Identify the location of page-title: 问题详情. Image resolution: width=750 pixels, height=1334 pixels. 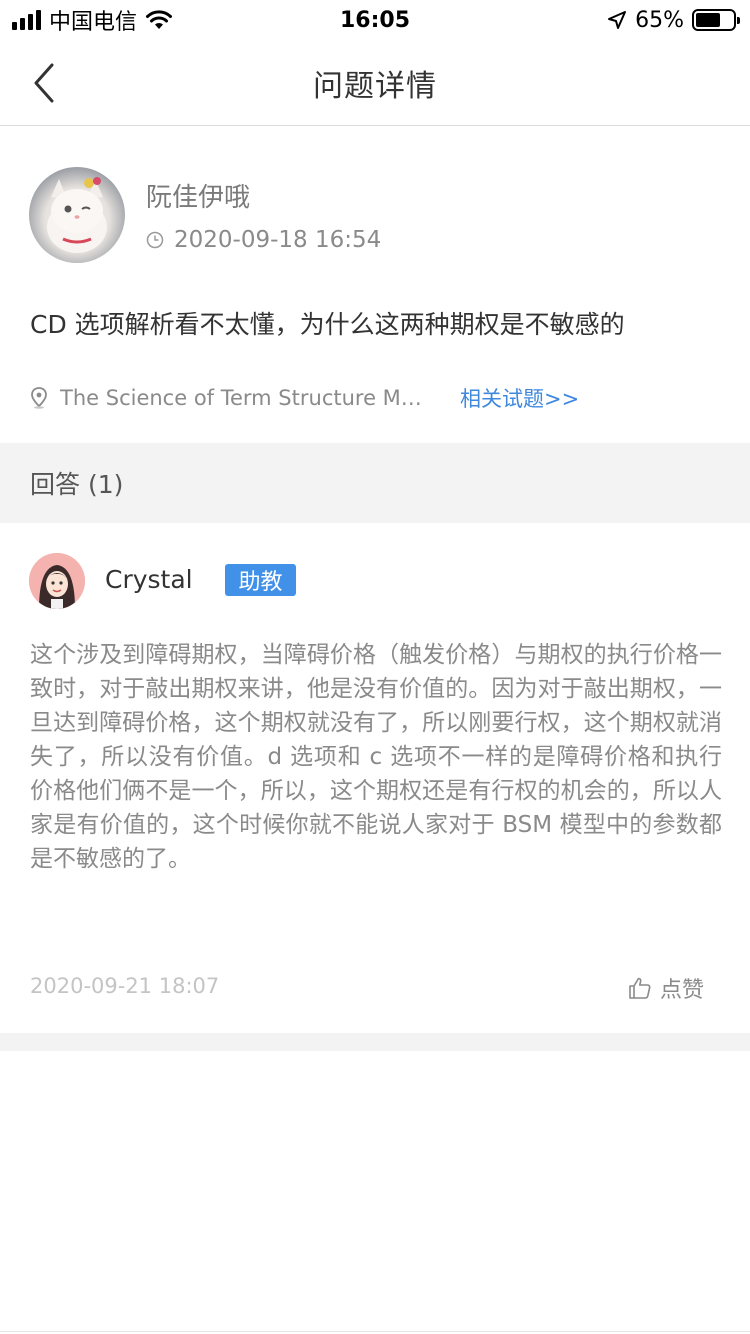
(375, 86).